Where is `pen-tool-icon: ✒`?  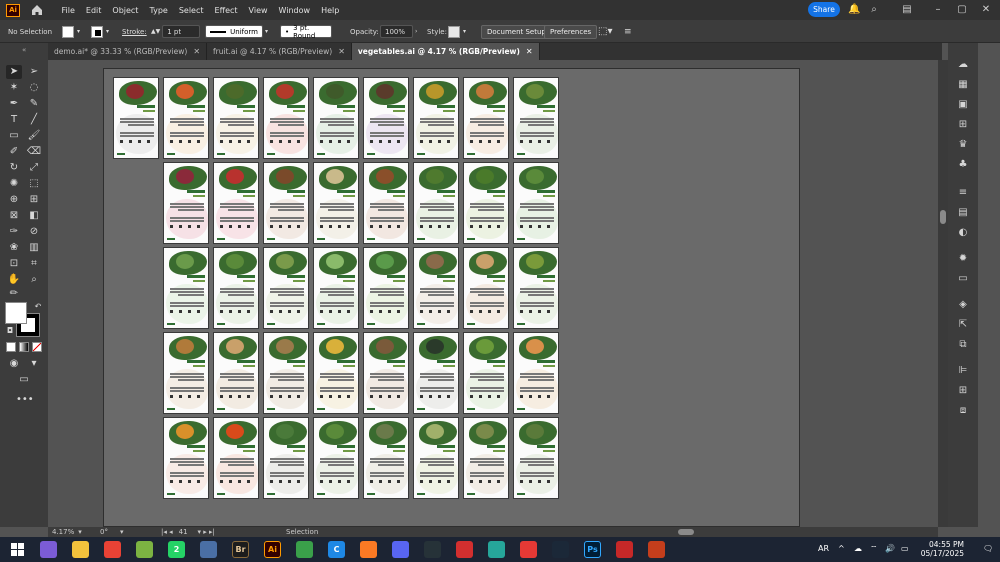 pen-tool-icon: ✒ is located at coordinates (14, 104).